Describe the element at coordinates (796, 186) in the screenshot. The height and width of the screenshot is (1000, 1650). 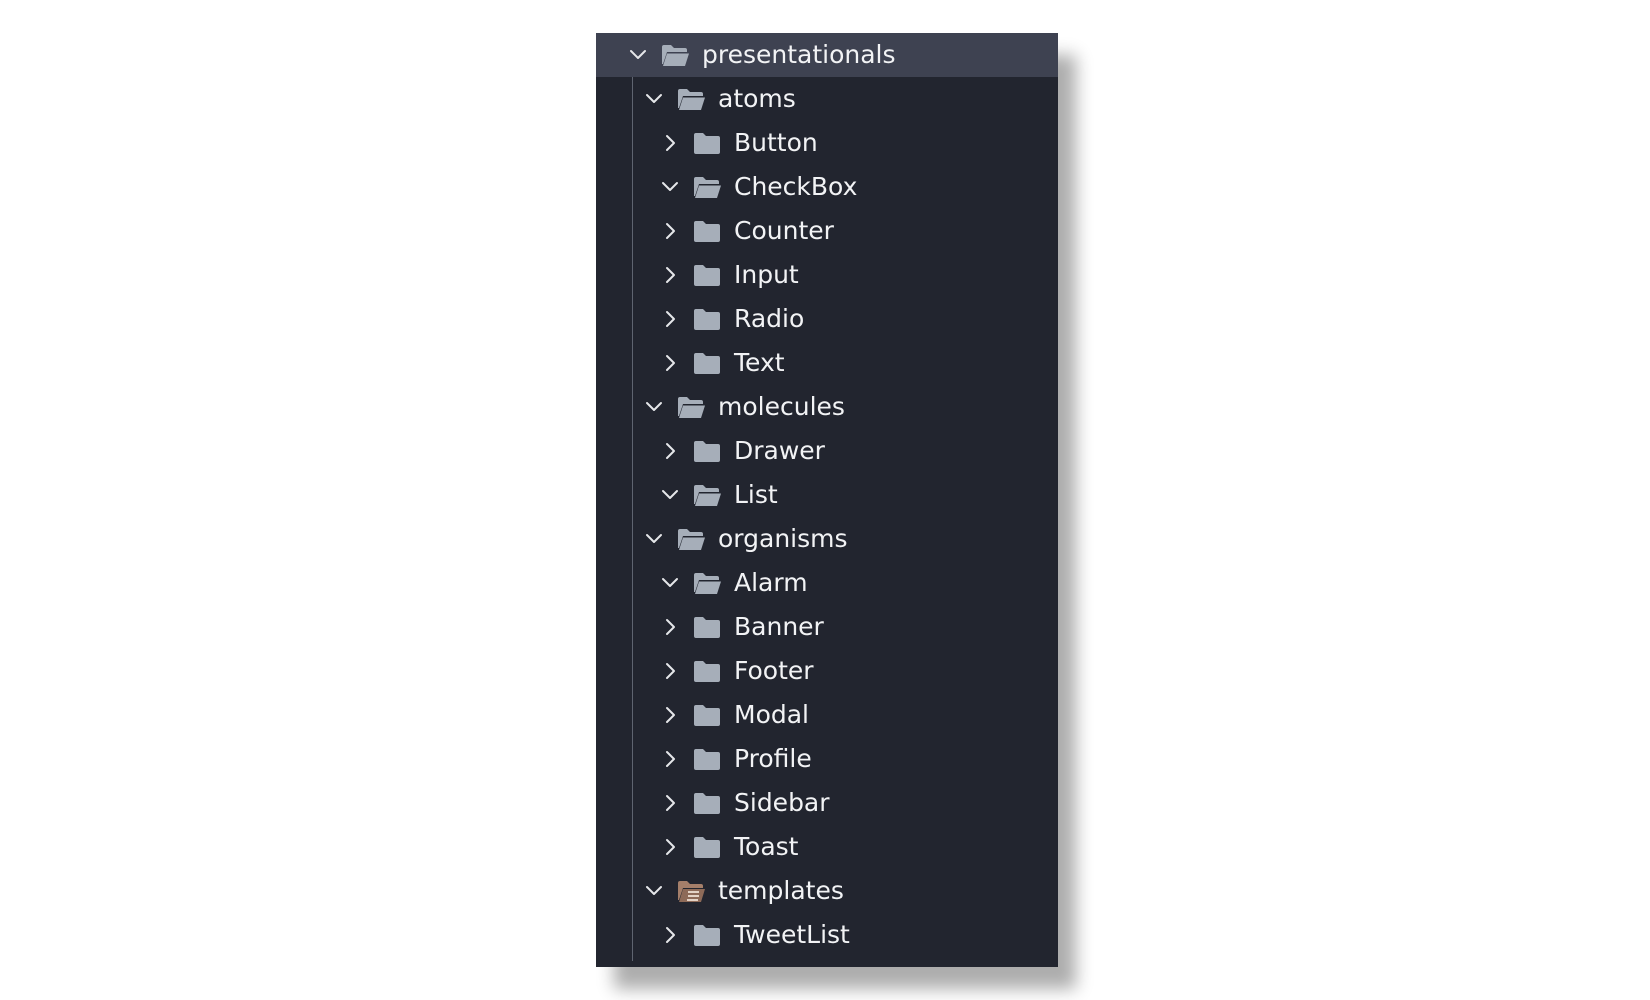
I see `tree-item-label: CheckBox` at that location.